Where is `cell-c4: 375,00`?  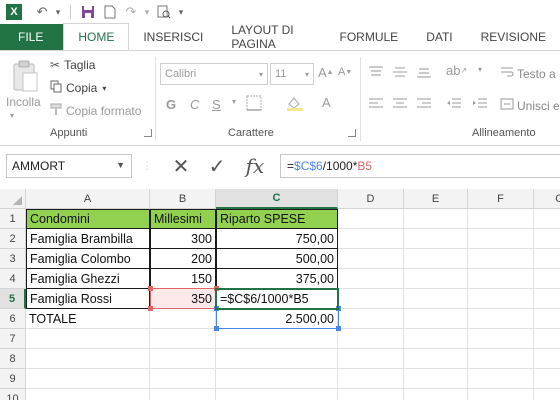 cell-c4: 375,00 is located at coordinates (277, 279).